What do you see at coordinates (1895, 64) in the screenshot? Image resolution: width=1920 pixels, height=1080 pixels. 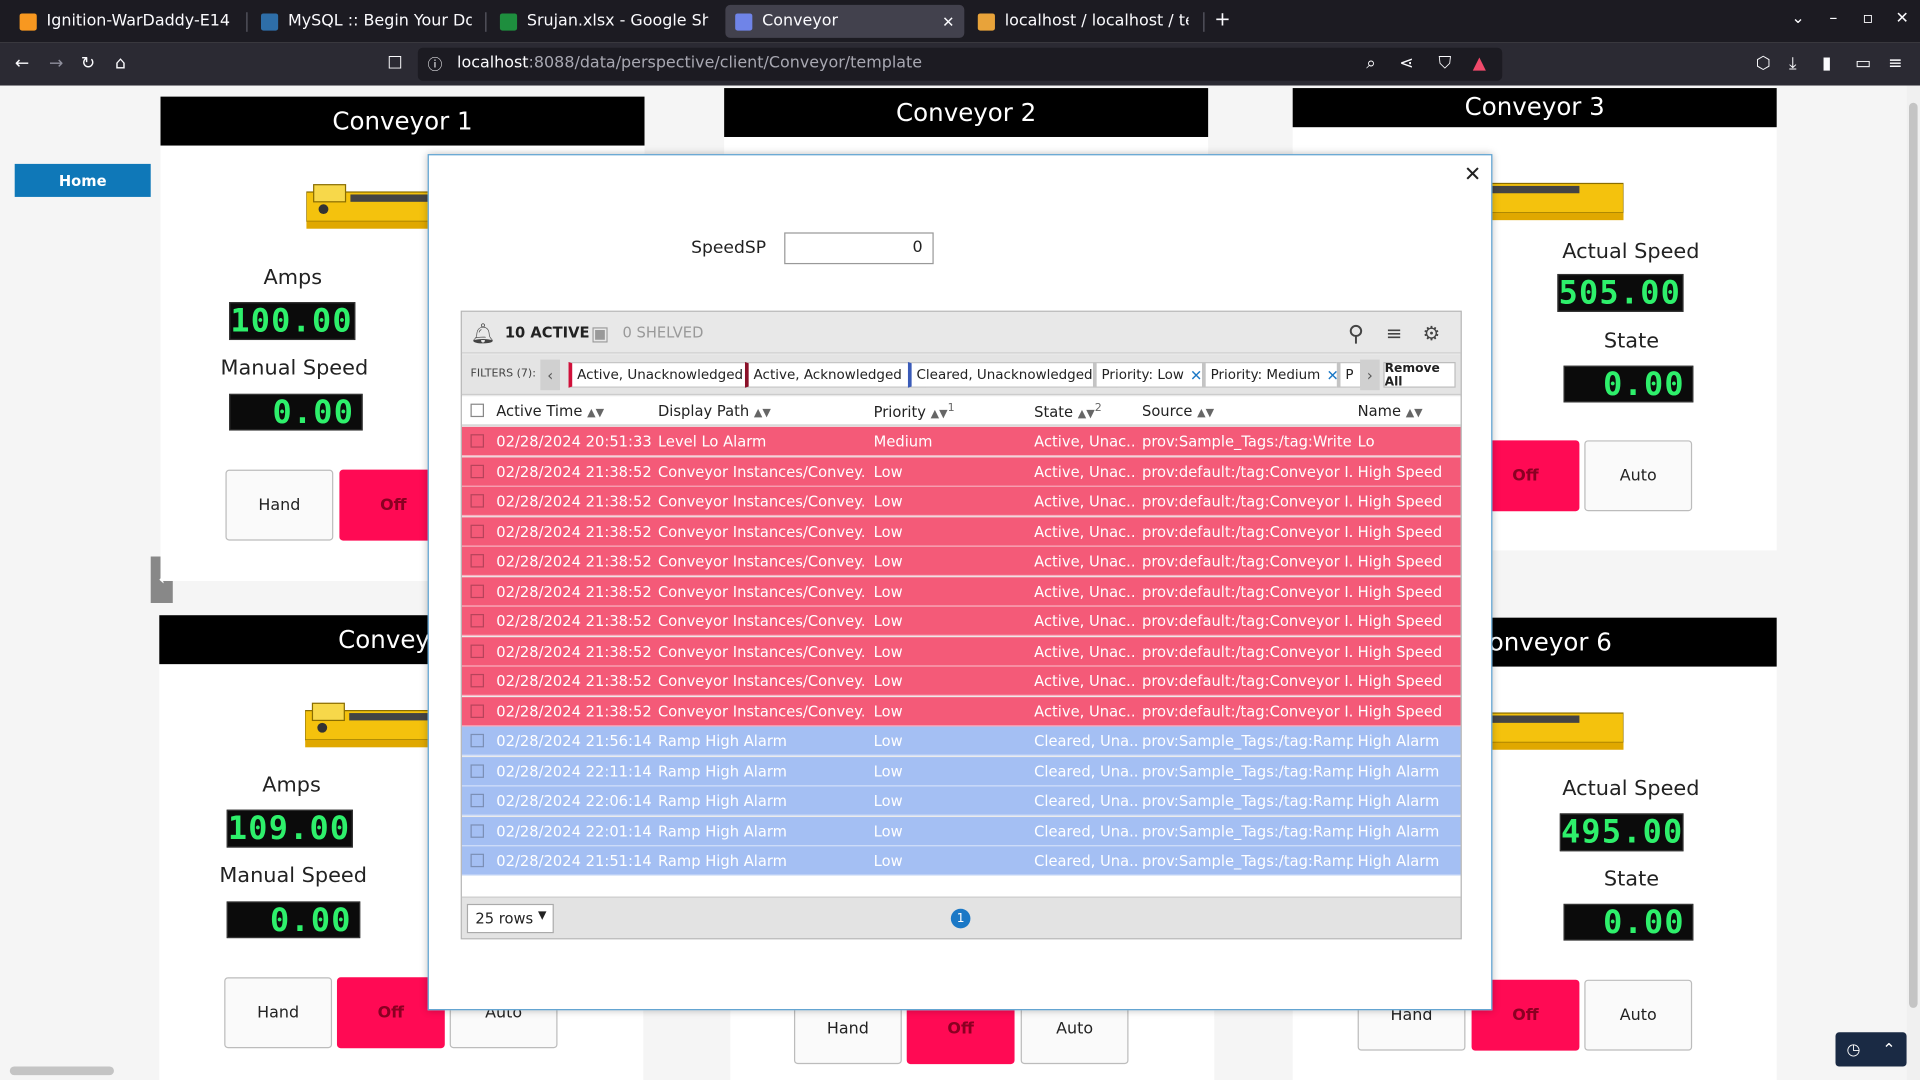 I see `menu-icon: ≡` at bounding box center [1895, 64].